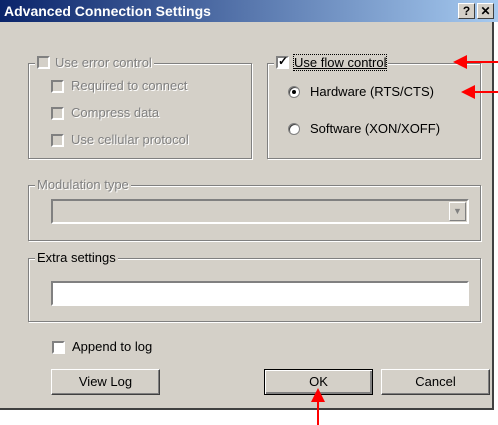 The height and width of the screenshot is (425, 498). I want to click on compress-data-label: Compress data, so click(115, 112).